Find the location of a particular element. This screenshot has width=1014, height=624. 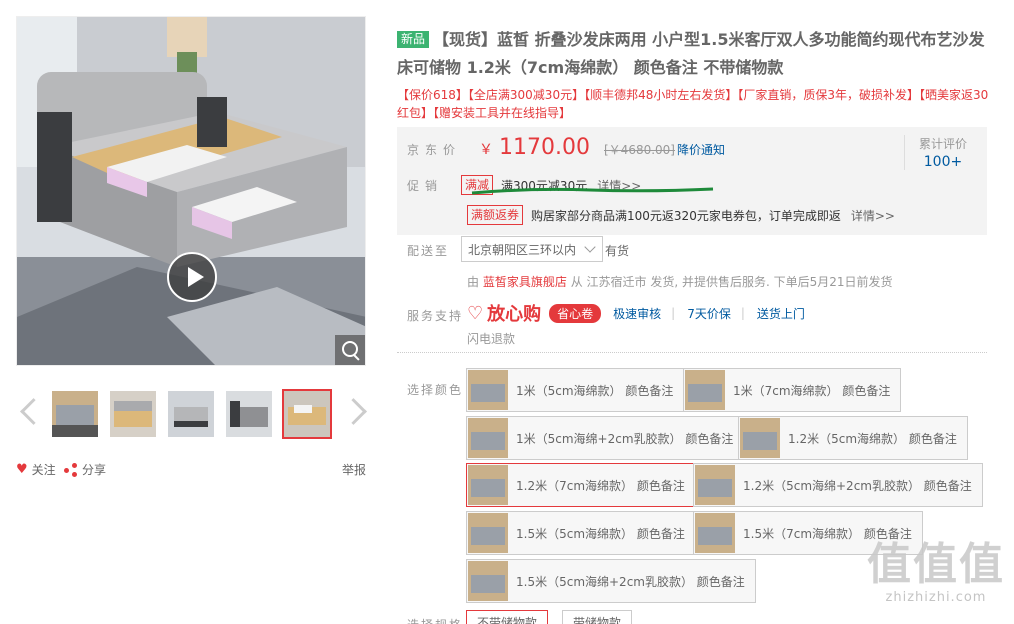

new-badge: 新品 is located at coordinates (413, 39).